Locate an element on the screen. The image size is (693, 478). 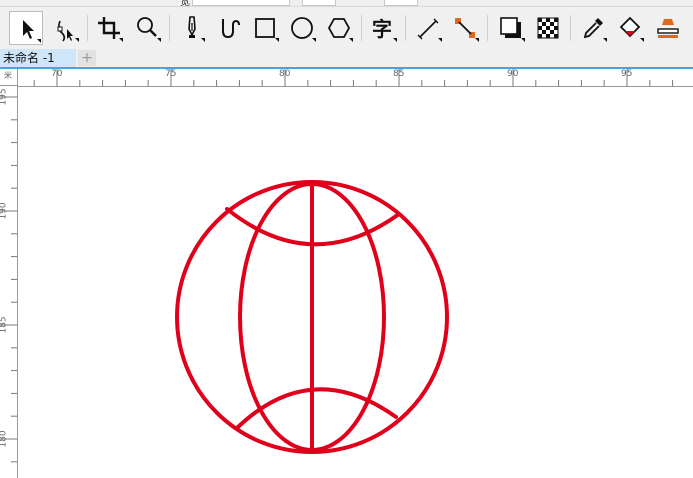
ellipse-icon is located at coordinates (303, 29).